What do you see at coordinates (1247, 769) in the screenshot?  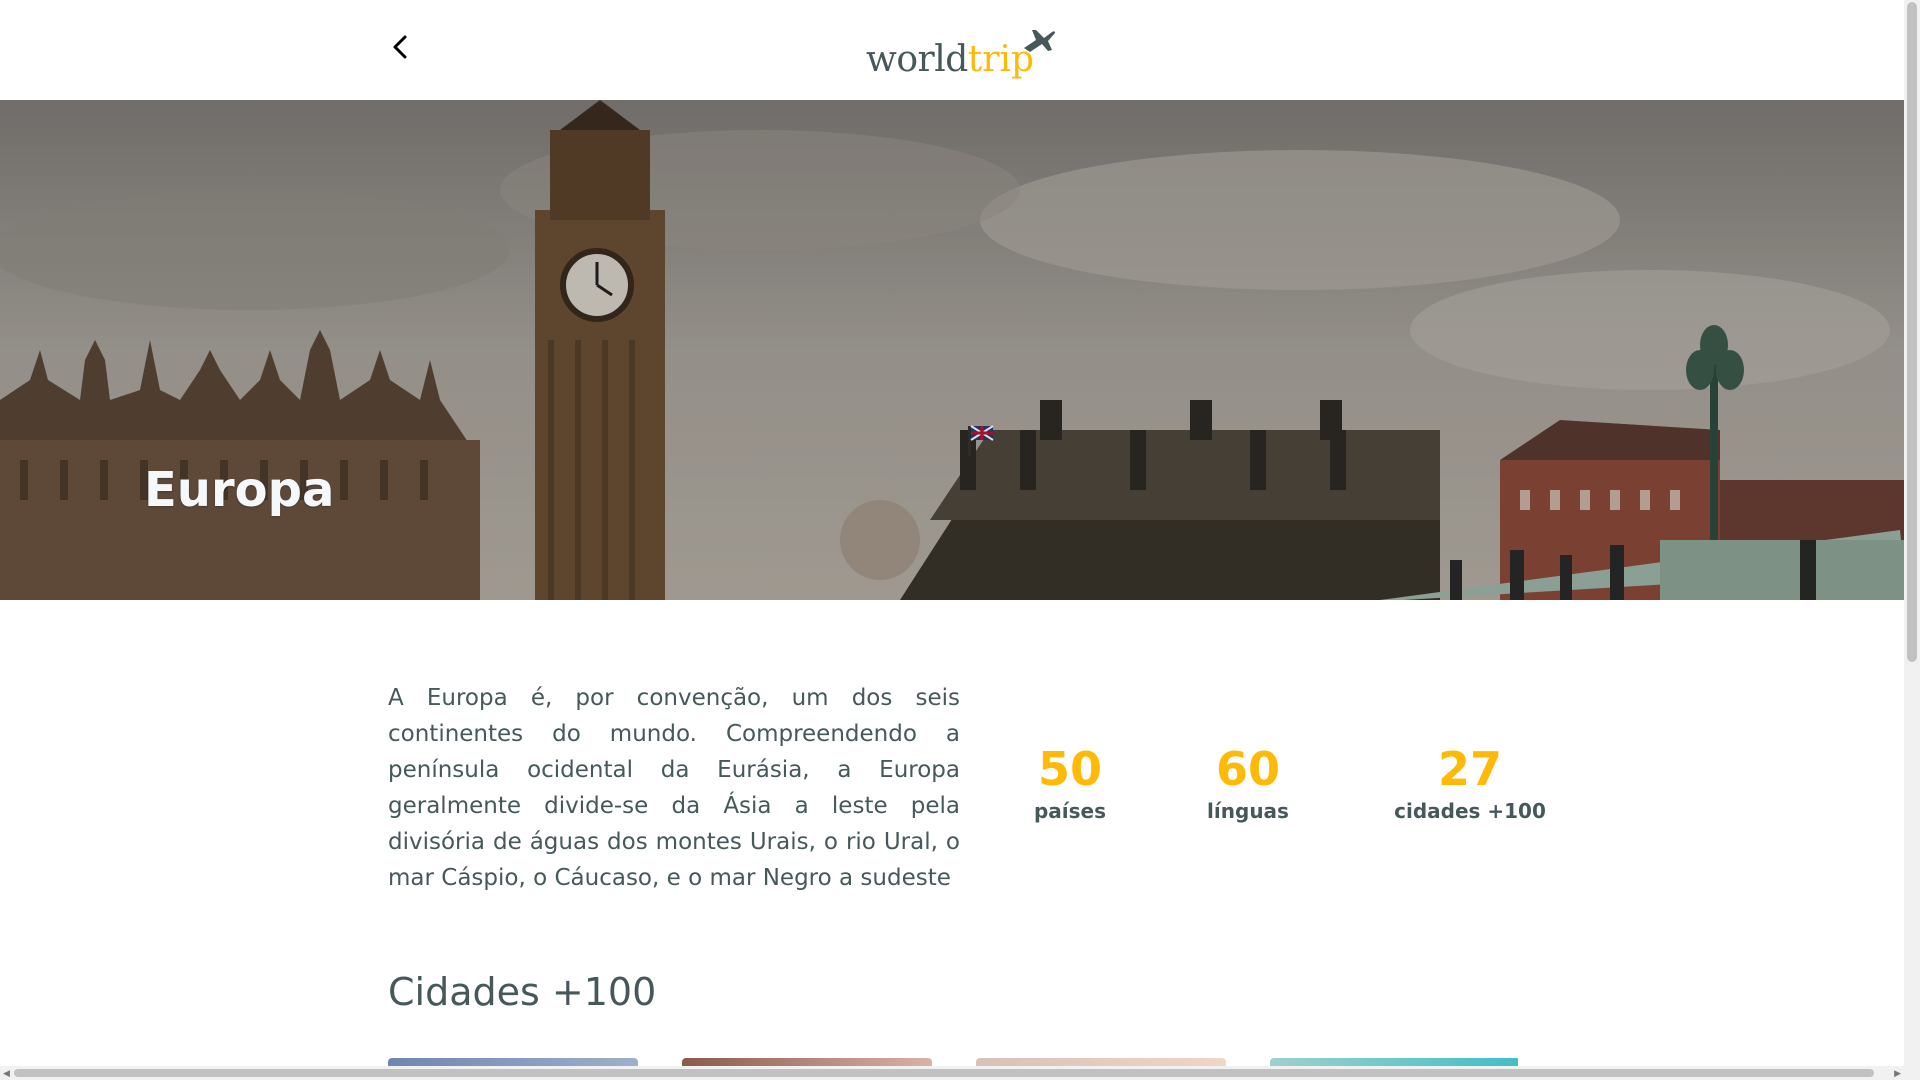 I see `stat-languages-number: 60` at bounding box center [1247, 769].